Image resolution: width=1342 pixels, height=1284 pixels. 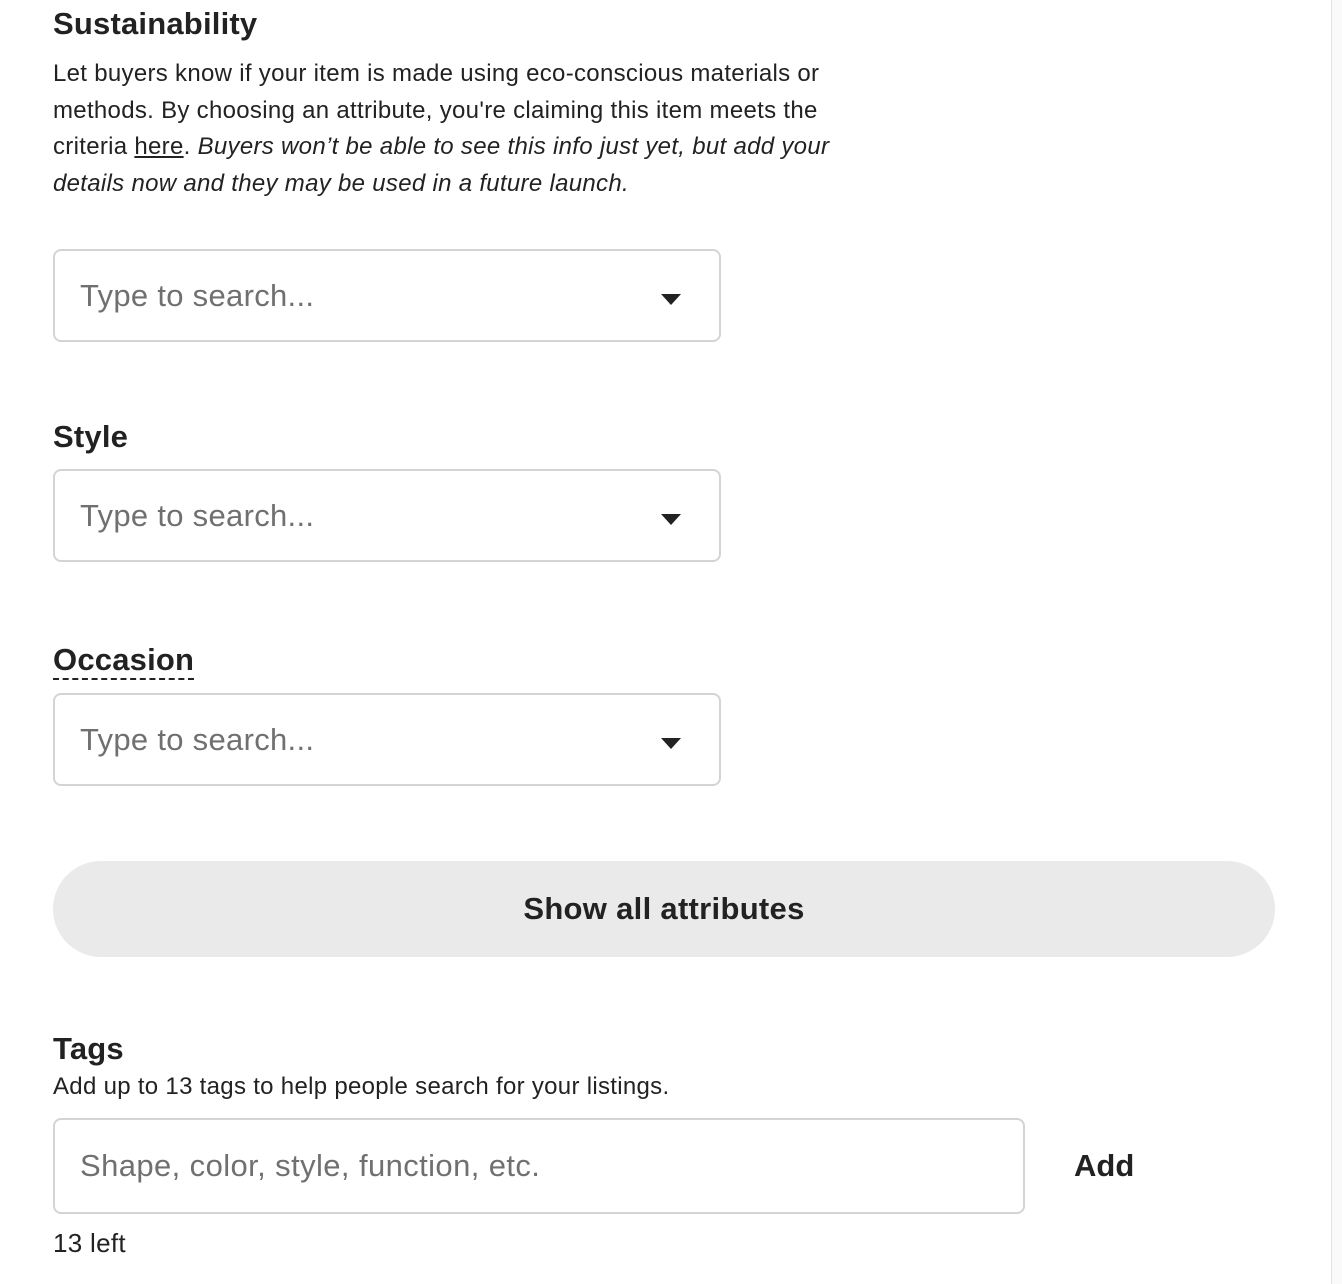 What do you see at coordinates (1104, 1166) in the screenshot?
I see `add-tag-button: Add` at bounding box center [1104, 1166].